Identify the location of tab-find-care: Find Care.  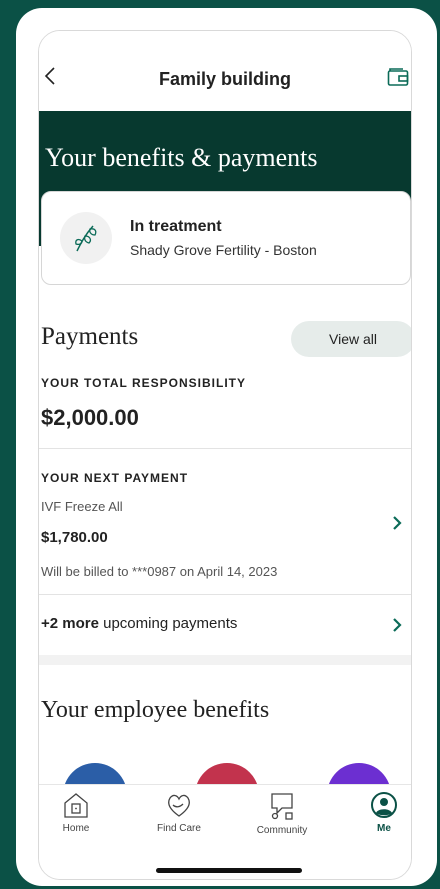
(179, 817).